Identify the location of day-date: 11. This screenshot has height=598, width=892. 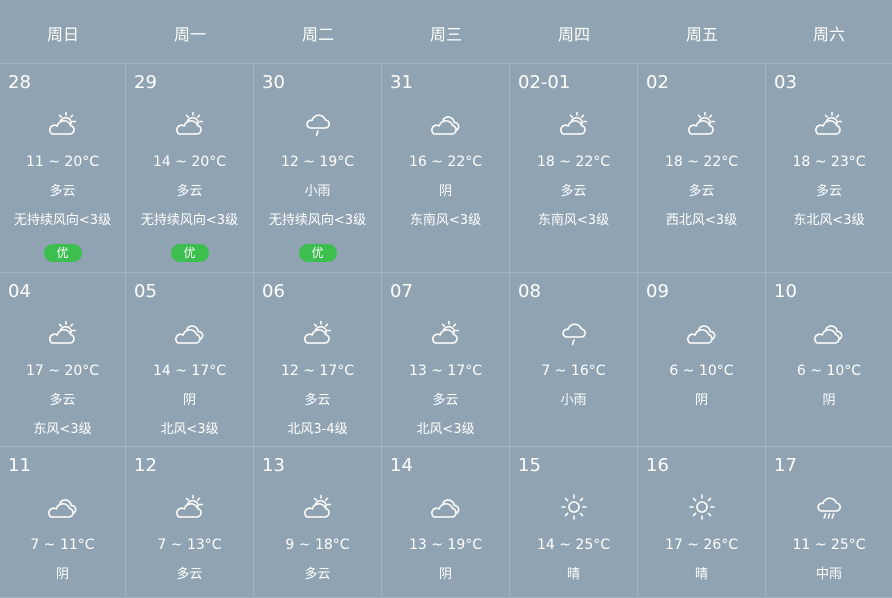
(19, 465).